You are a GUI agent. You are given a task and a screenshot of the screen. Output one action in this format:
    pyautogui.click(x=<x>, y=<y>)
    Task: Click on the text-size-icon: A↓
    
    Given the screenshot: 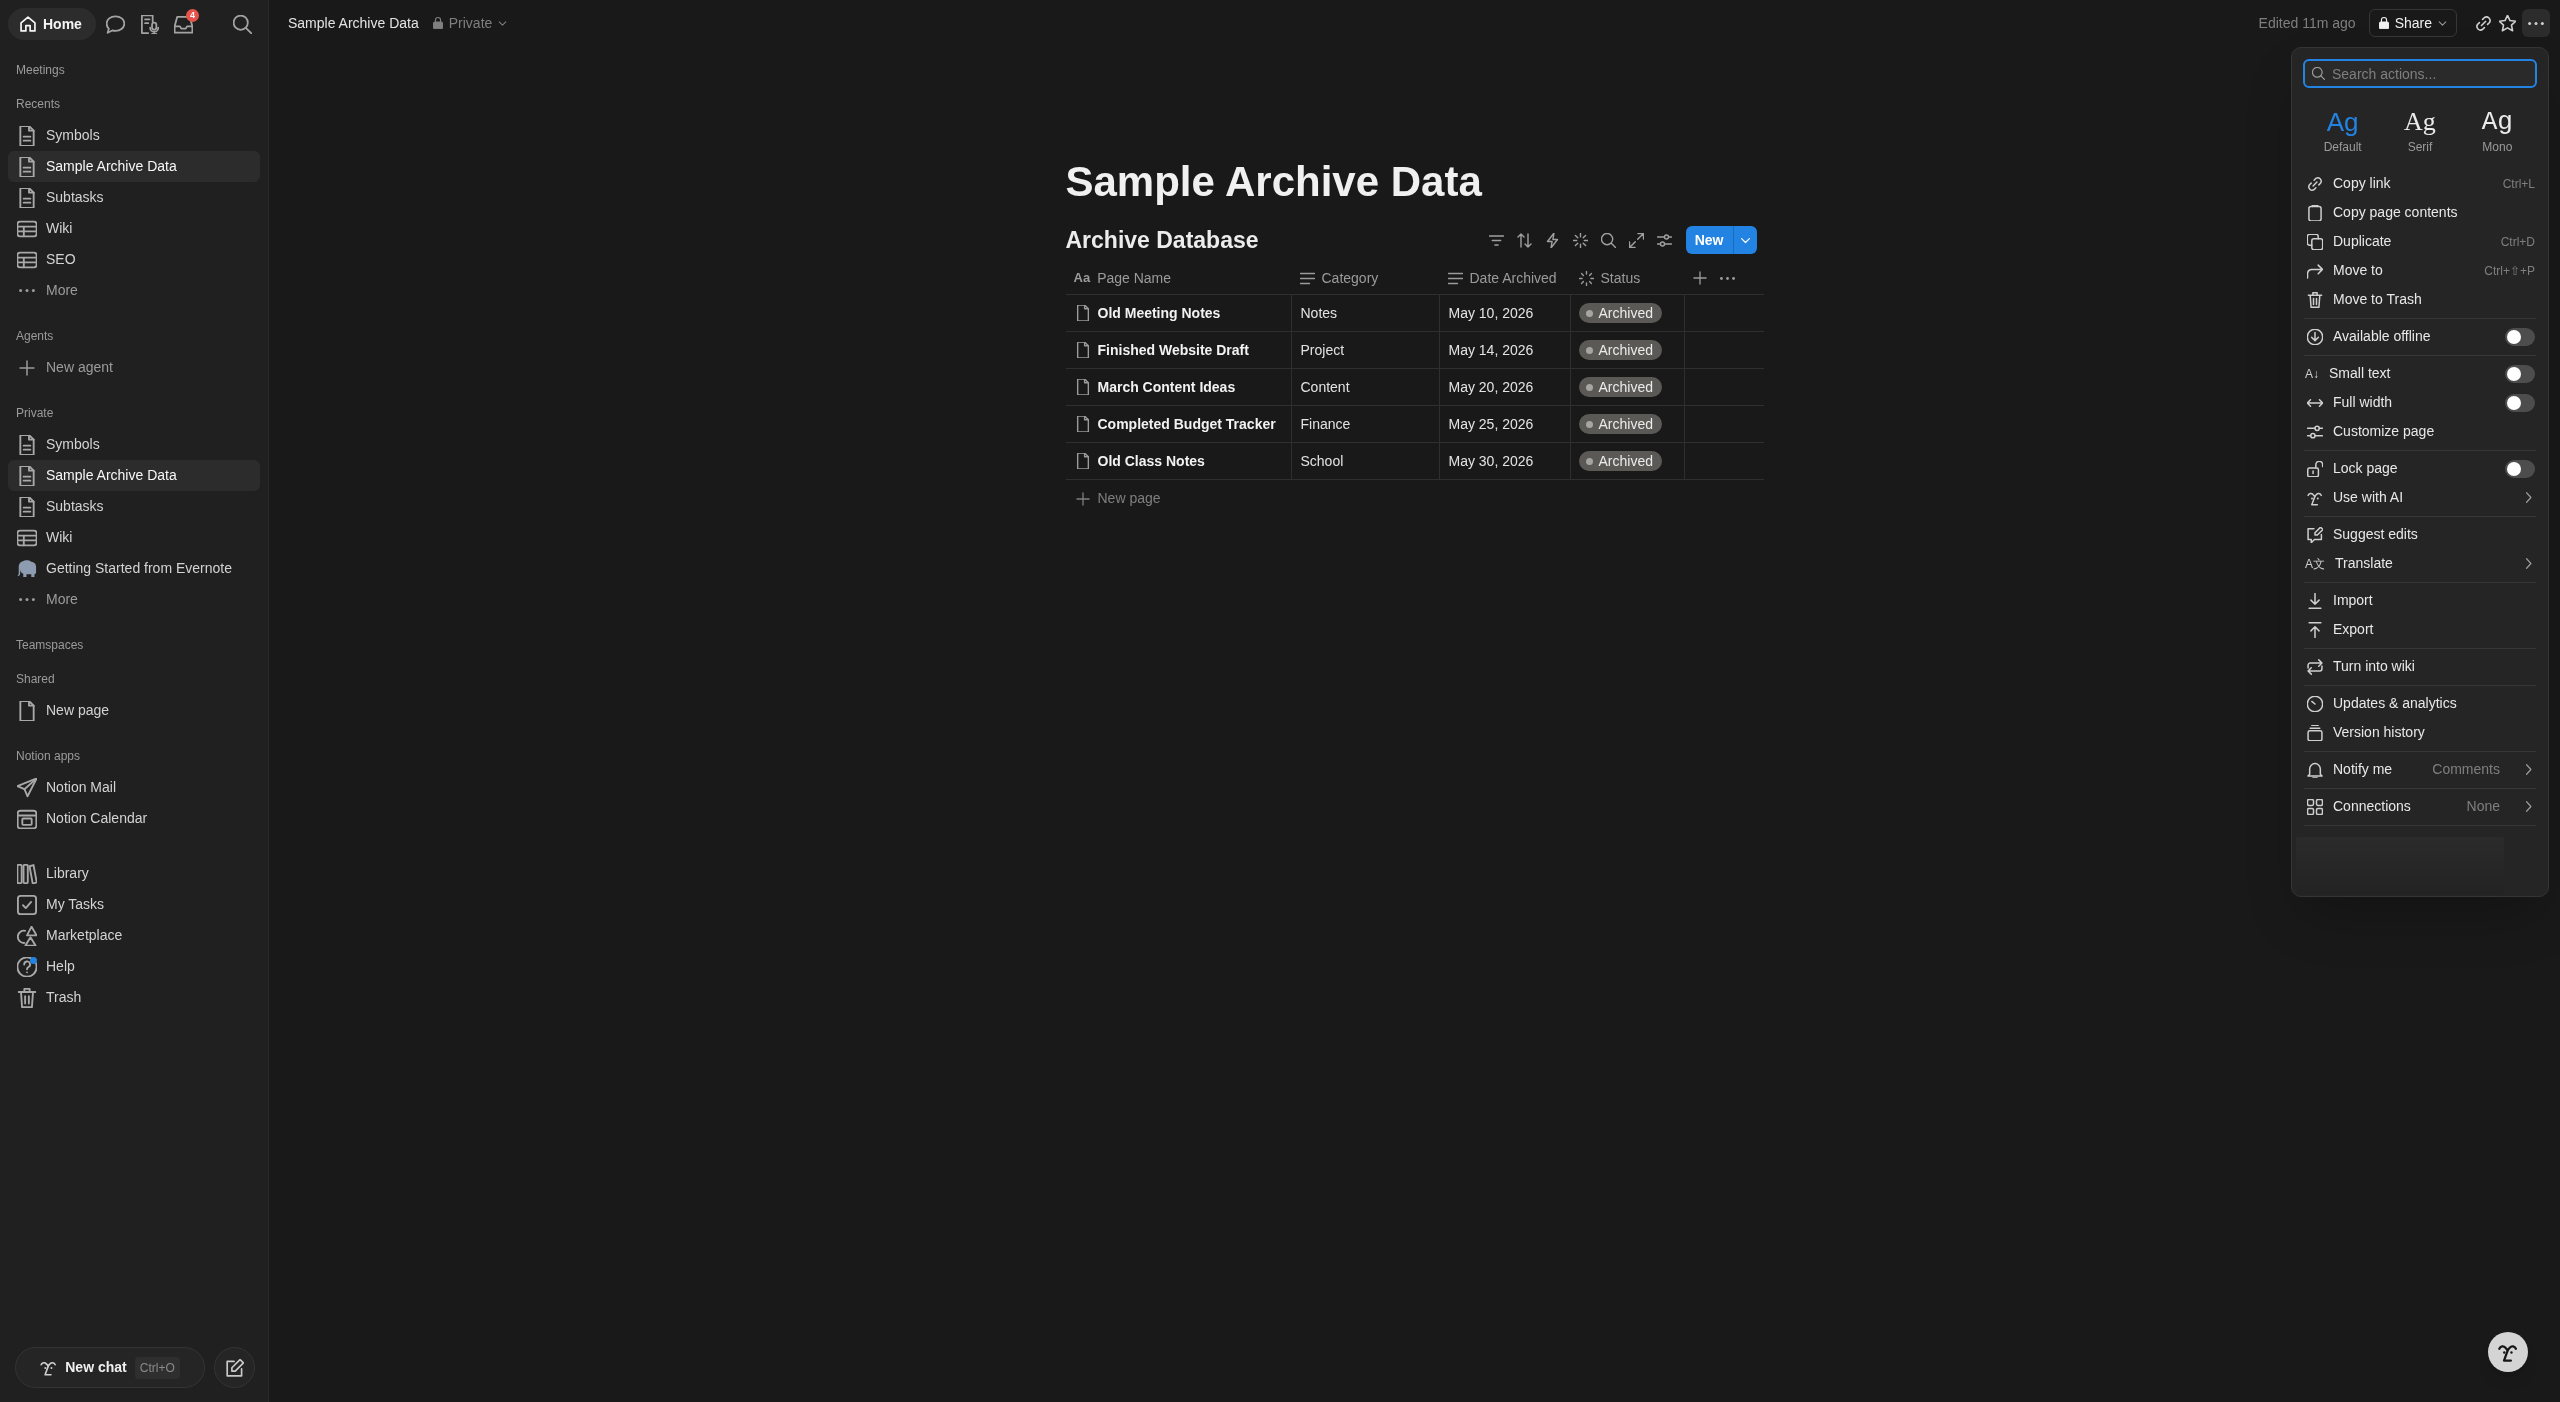 What is the action you would take?
    pyautogui.click(x=2312, y=373)
    